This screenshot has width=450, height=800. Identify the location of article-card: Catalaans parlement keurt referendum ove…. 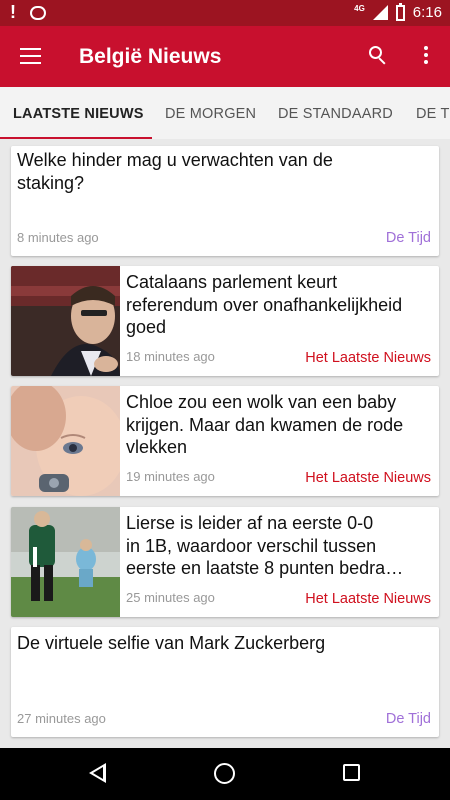
(225, 321).